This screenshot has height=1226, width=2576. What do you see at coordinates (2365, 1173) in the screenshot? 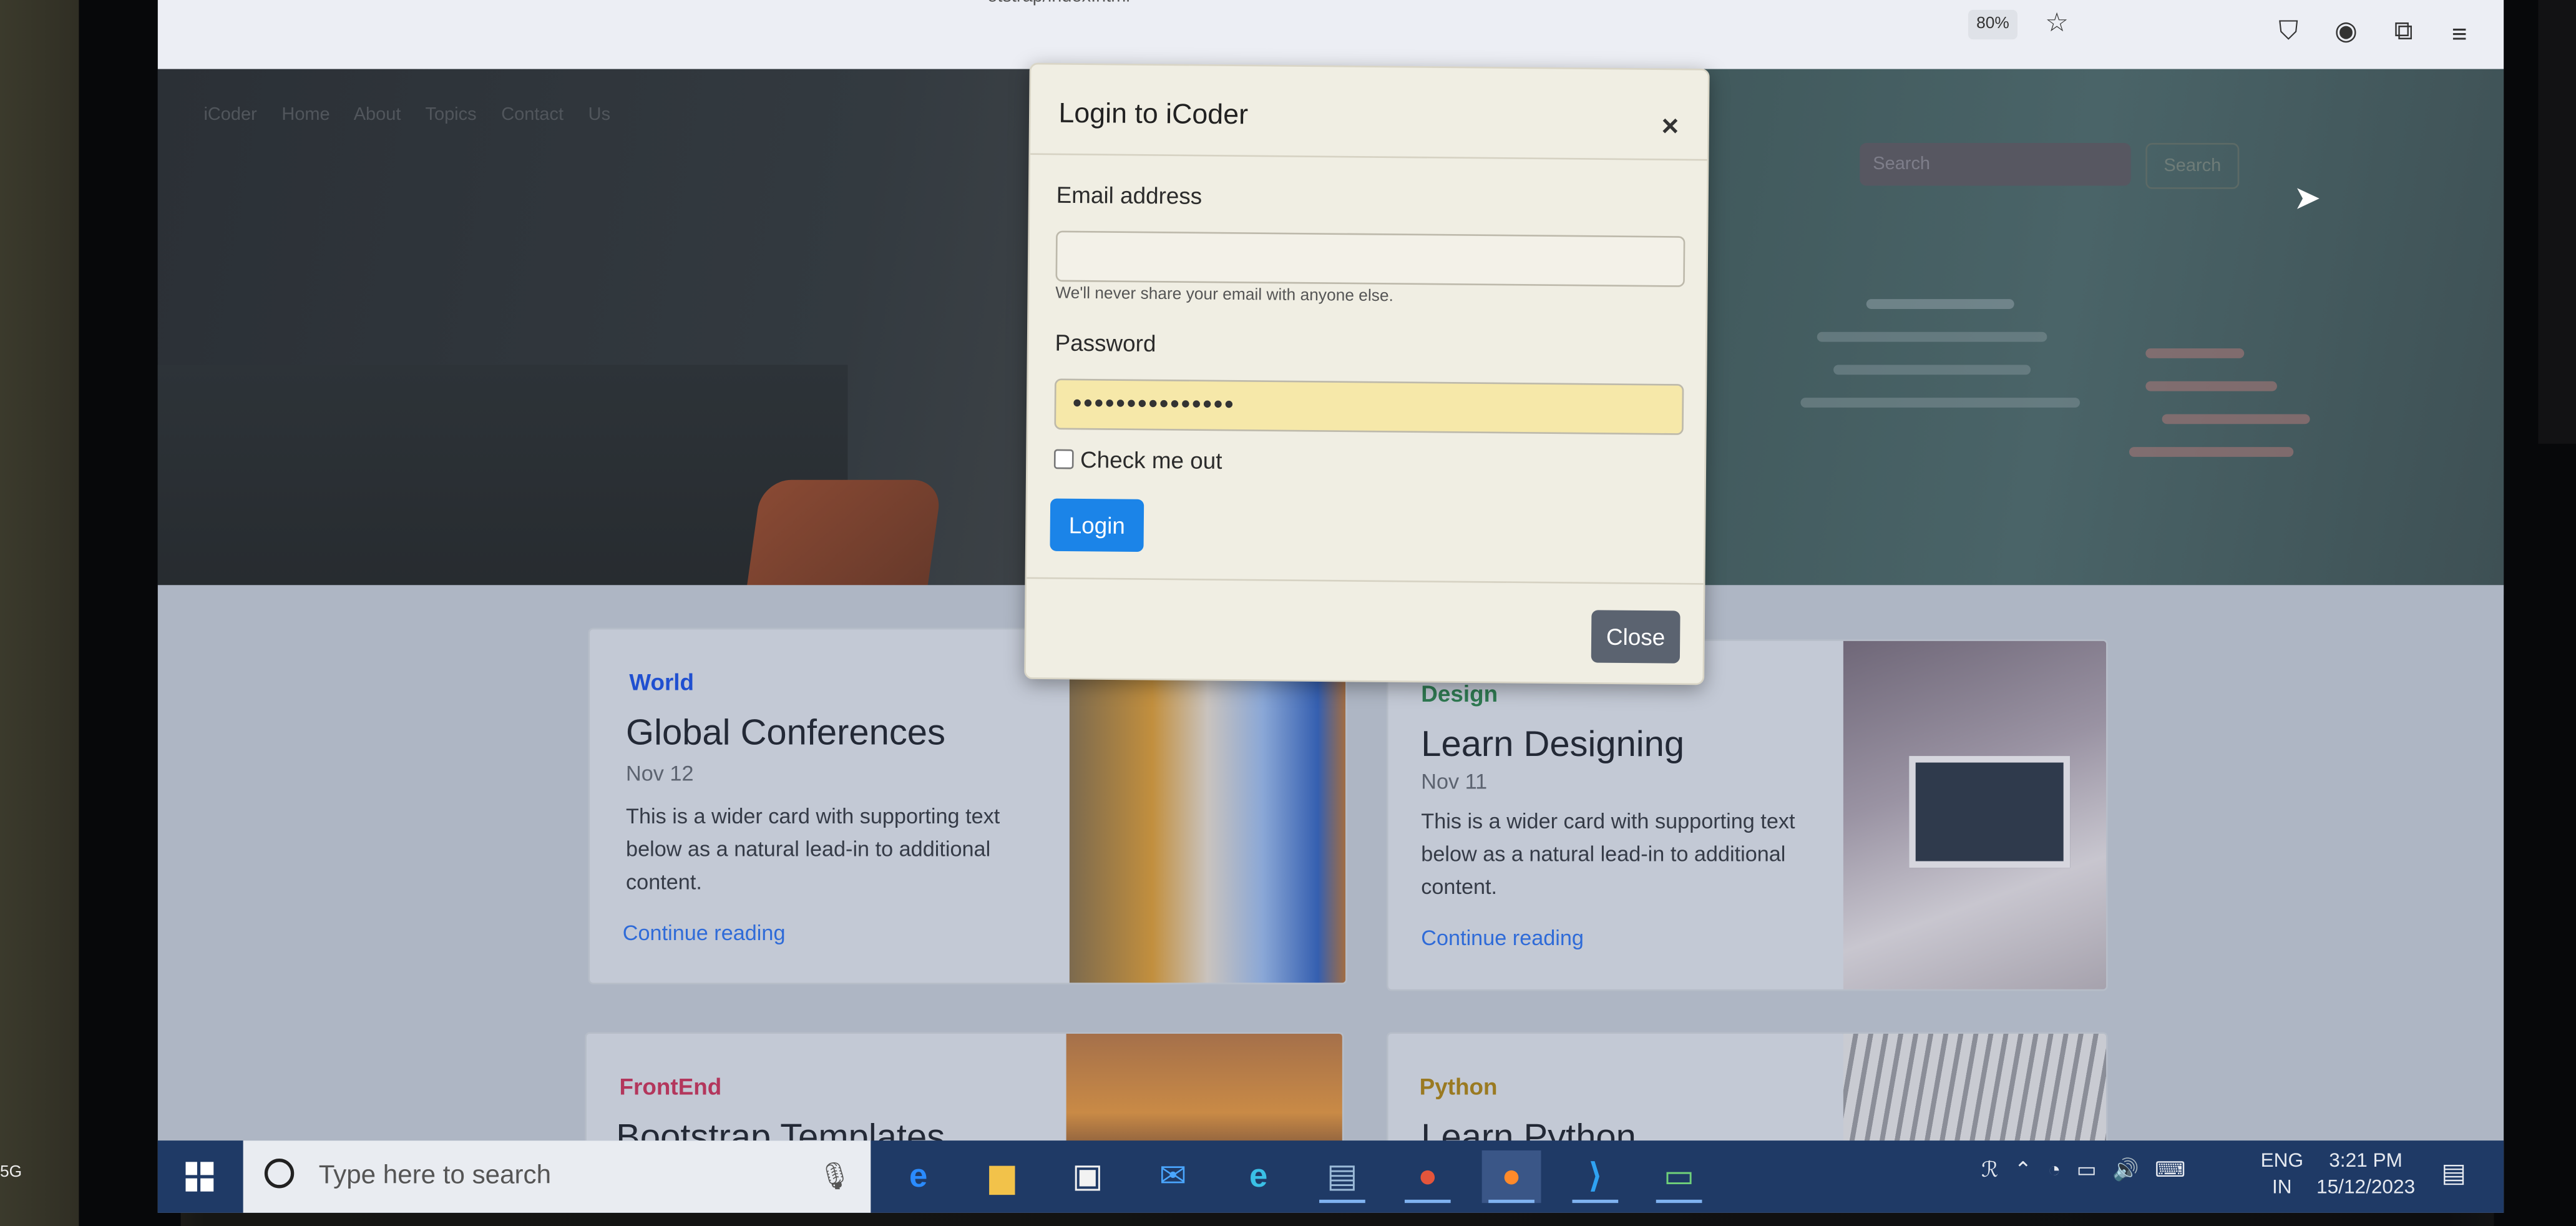
I see `system-clock: 3:21 PM 15/12/2023` at bounding box center [2365, 1173].